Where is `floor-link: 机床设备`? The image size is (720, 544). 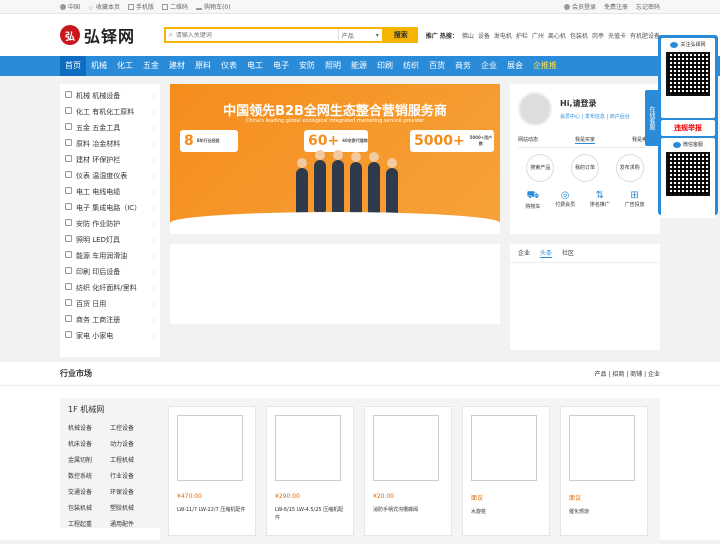
floor-link: 机床设备 is located at coordinates (89, 443).